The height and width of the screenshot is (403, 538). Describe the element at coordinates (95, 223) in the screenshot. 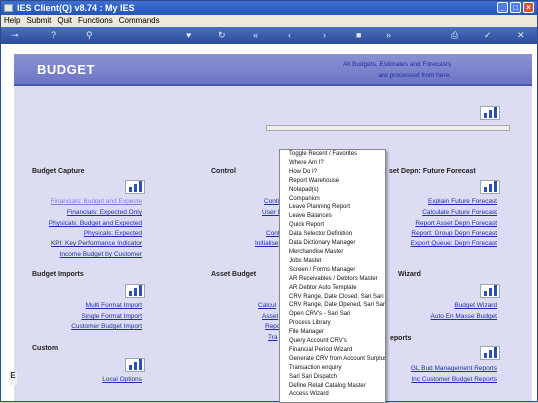

I see `link-physicals-budget-expected: Physicals: Budget and Expected` at that location.